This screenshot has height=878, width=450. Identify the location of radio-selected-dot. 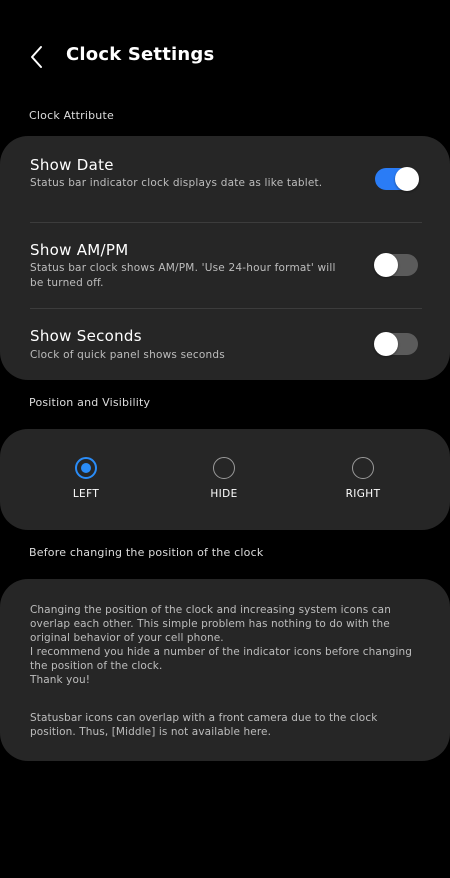
(86, 468).